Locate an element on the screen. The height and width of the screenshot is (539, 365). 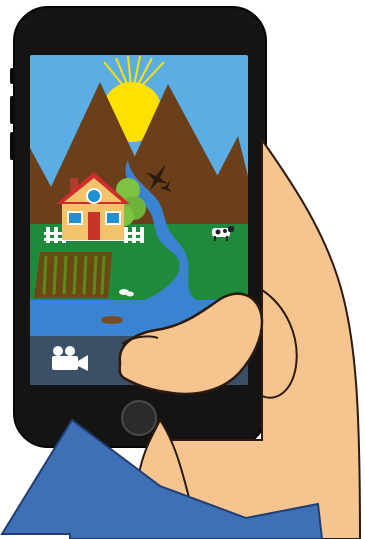
home-button-icon is located at coordinates (139, 418).